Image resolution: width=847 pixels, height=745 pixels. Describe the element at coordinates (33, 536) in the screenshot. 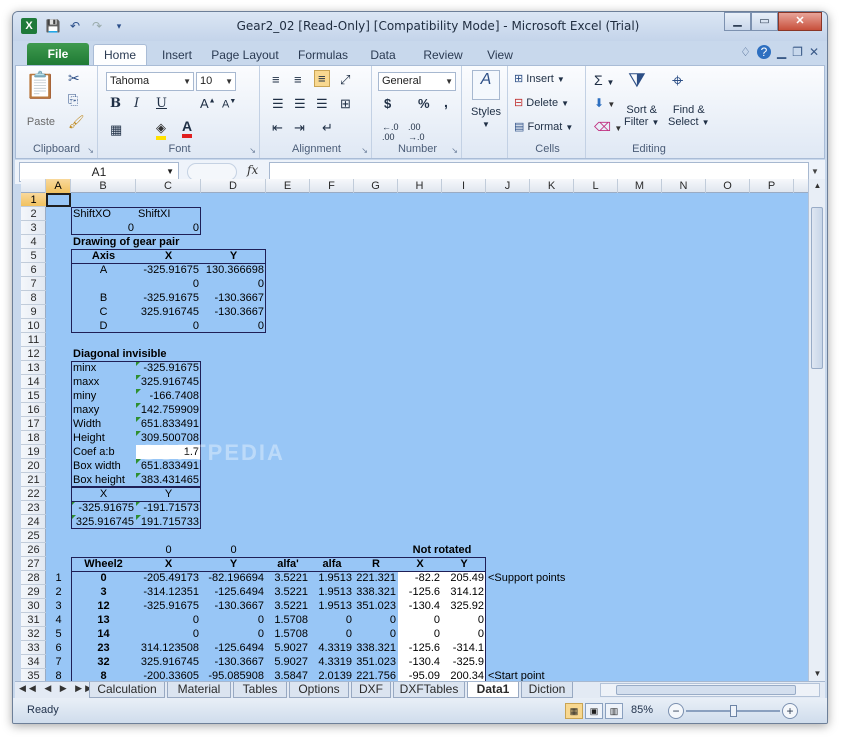

I see `row-header-25: 25` at that location.